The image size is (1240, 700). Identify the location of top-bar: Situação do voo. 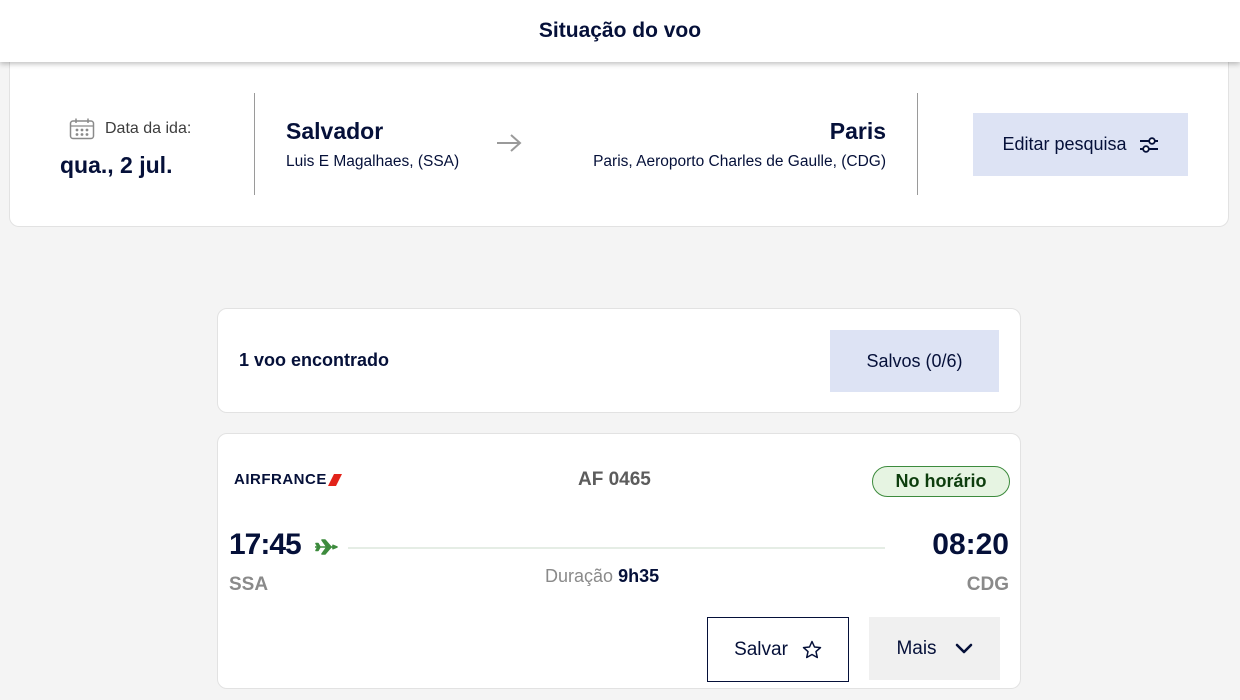
(620, 31).